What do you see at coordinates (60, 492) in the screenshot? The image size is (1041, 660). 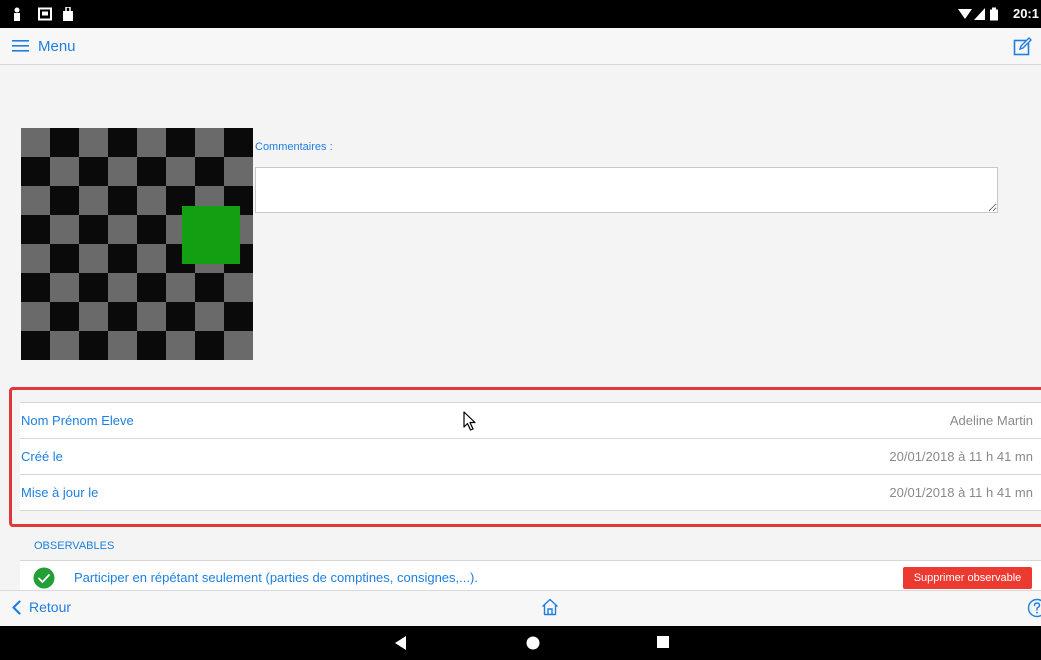 I see `updated-label: Mise à jour le` at bounding box center [60, 492].